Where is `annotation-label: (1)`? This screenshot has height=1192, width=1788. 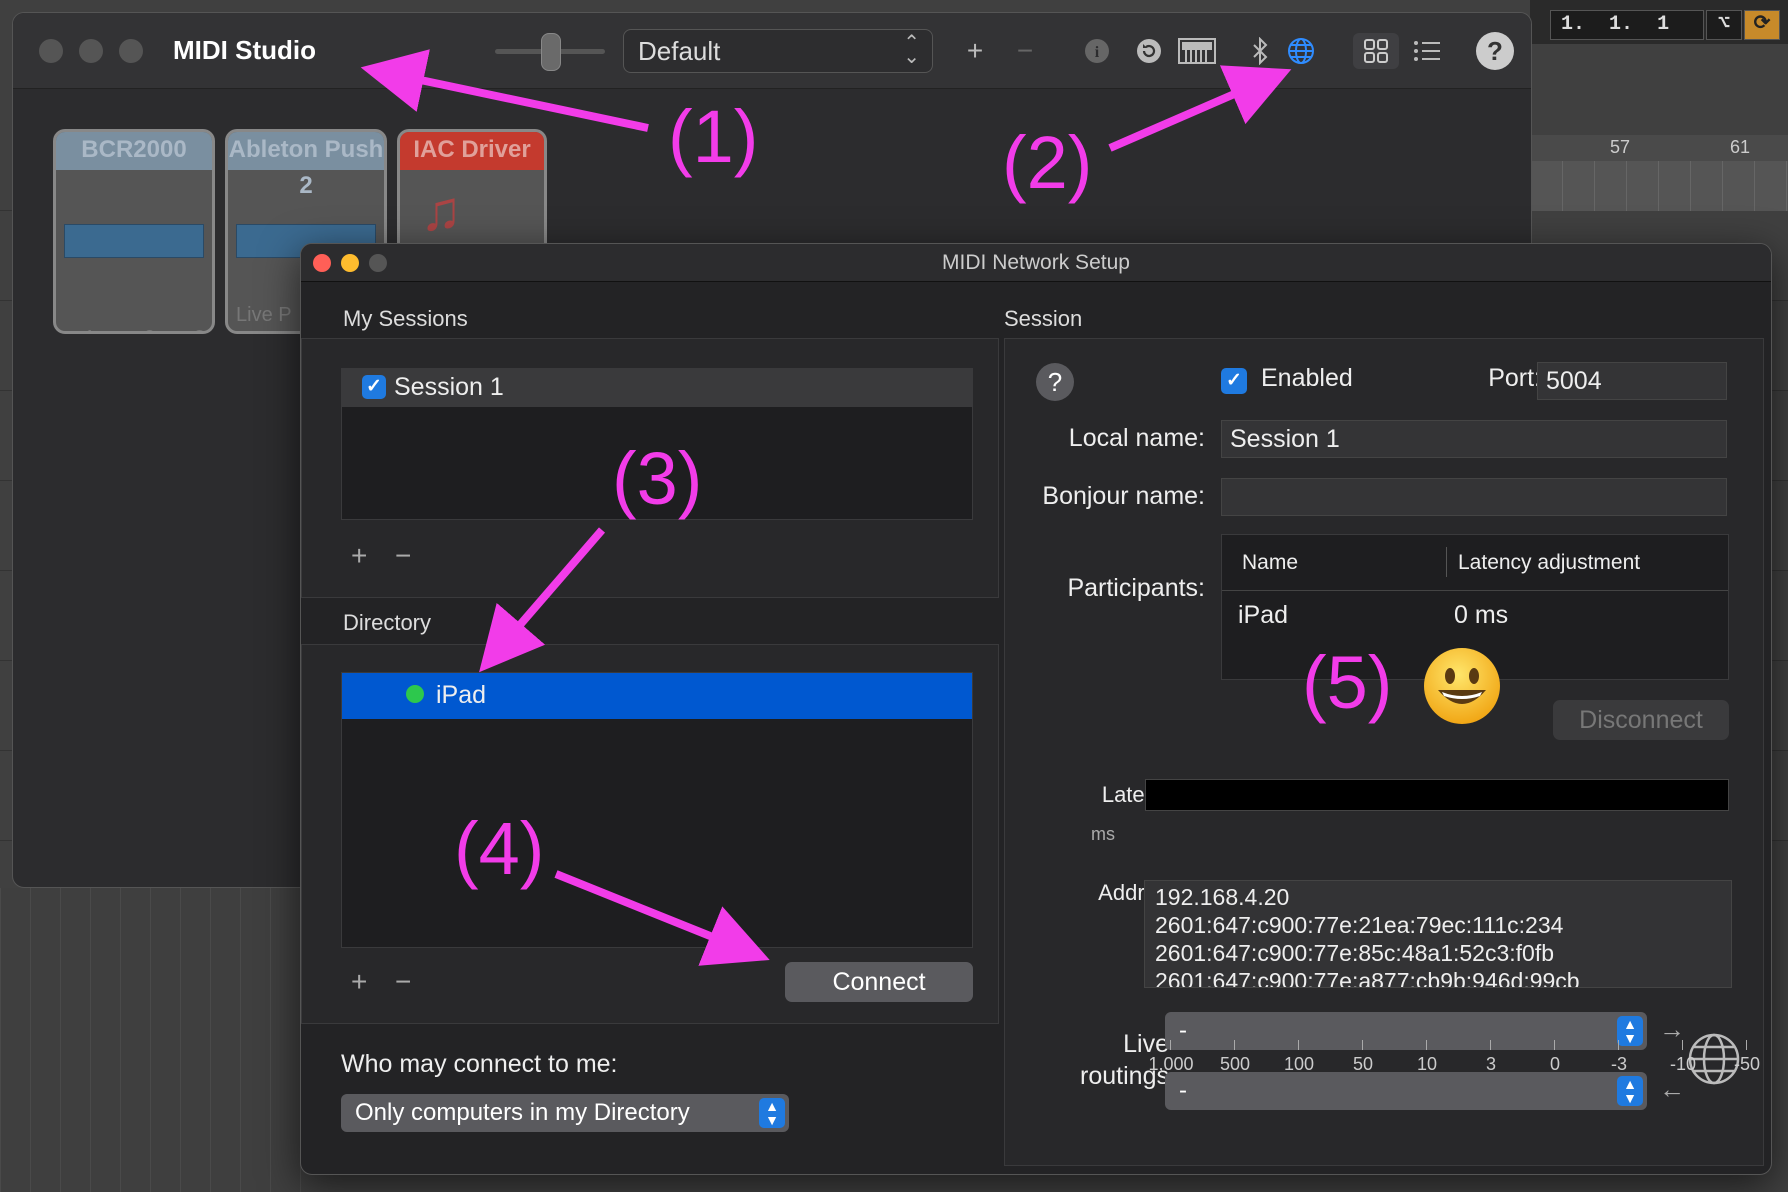 annotation-label: (1) is located at coordinates (713, 136).